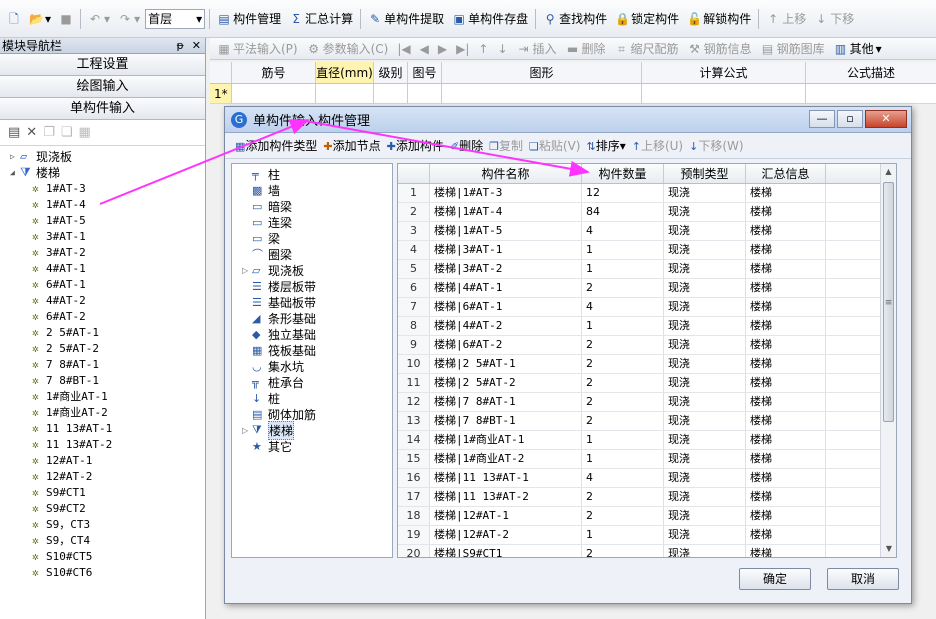  What do you see at coordinates (647, 459) in the screenshot?
I see `list-row: 15 楼梯|1#商业AT-2 1 现浇 楼梯` at bounding box center [647, 459].